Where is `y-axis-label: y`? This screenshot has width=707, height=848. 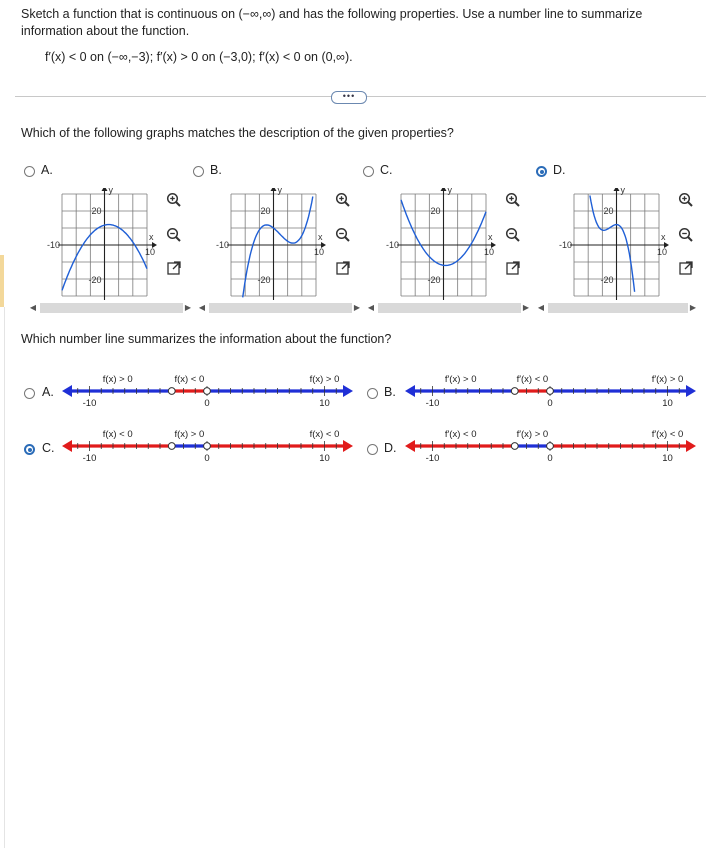
y-axis-label: y is located at coordinates (623, 191).